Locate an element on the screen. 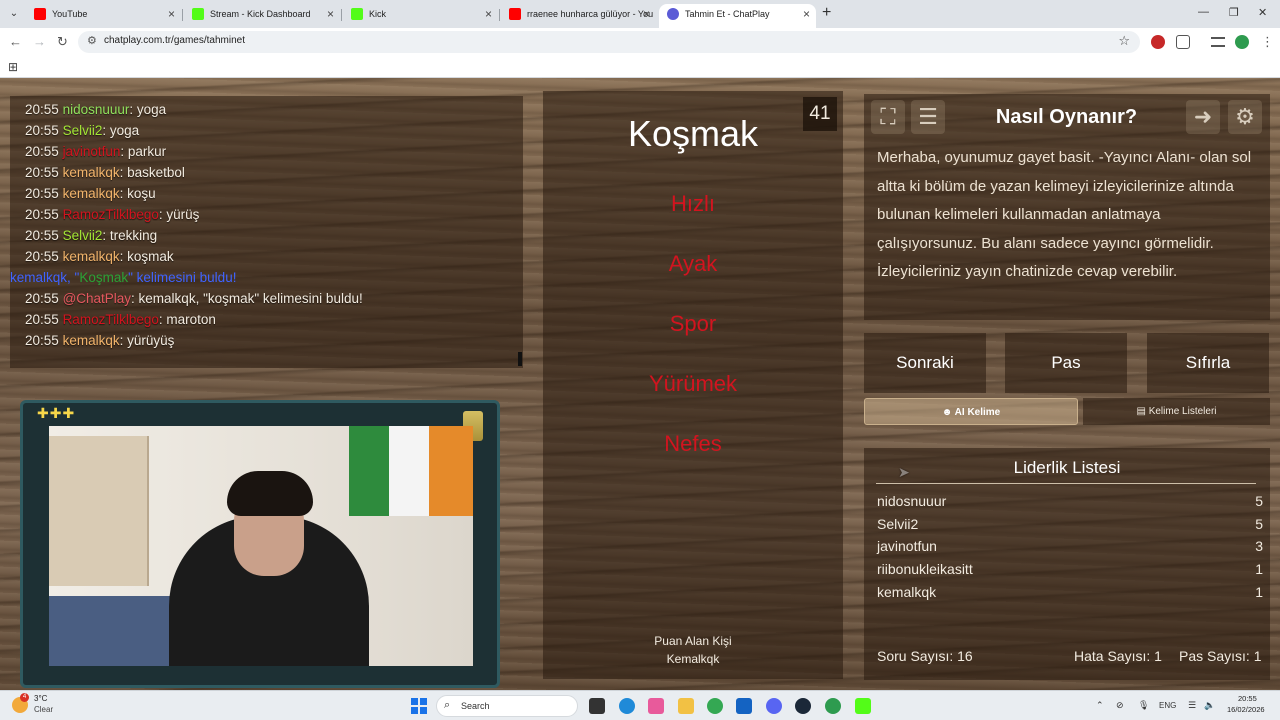 The width and height of the screenshot is (1280, 720). chat-username: javinotfun is located at coordinates (92, 151).